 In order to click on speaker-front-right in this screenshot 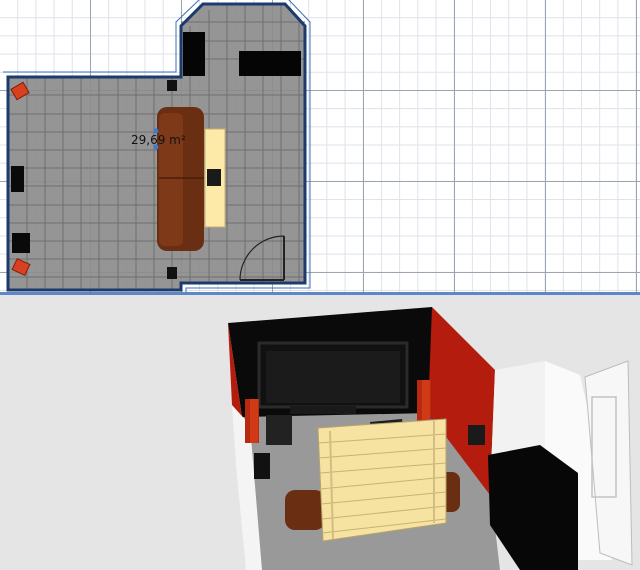, I will do `click(424, 402)`.